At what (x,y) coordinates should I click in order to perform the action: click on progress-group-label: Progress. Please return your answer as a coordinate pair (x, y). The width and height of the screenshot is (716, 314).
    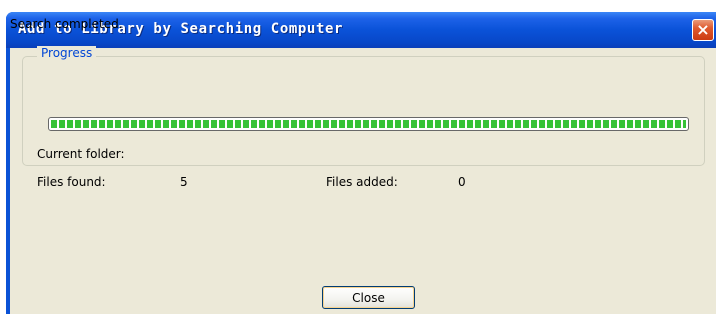
    Looking at the image, I should click on (67, 53).